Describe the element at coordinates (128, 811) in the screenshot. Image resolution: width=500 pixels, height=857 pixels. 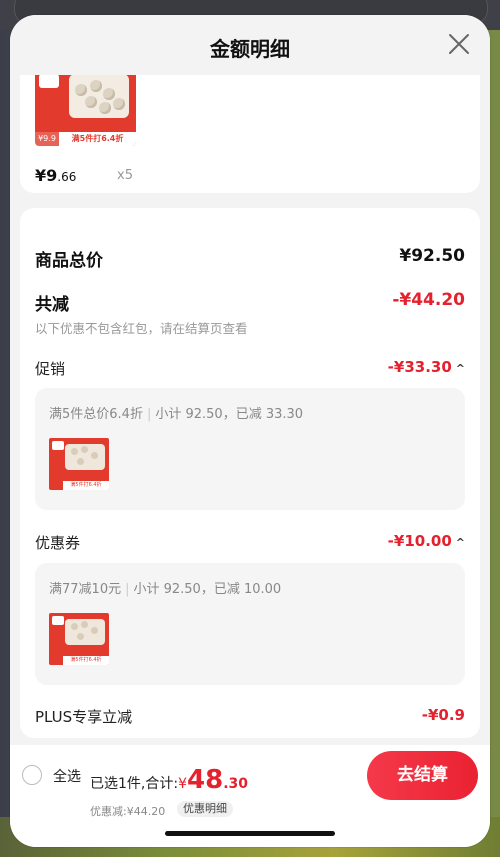
I see `discount-summary: 优惠减:¥44.20` at that location.